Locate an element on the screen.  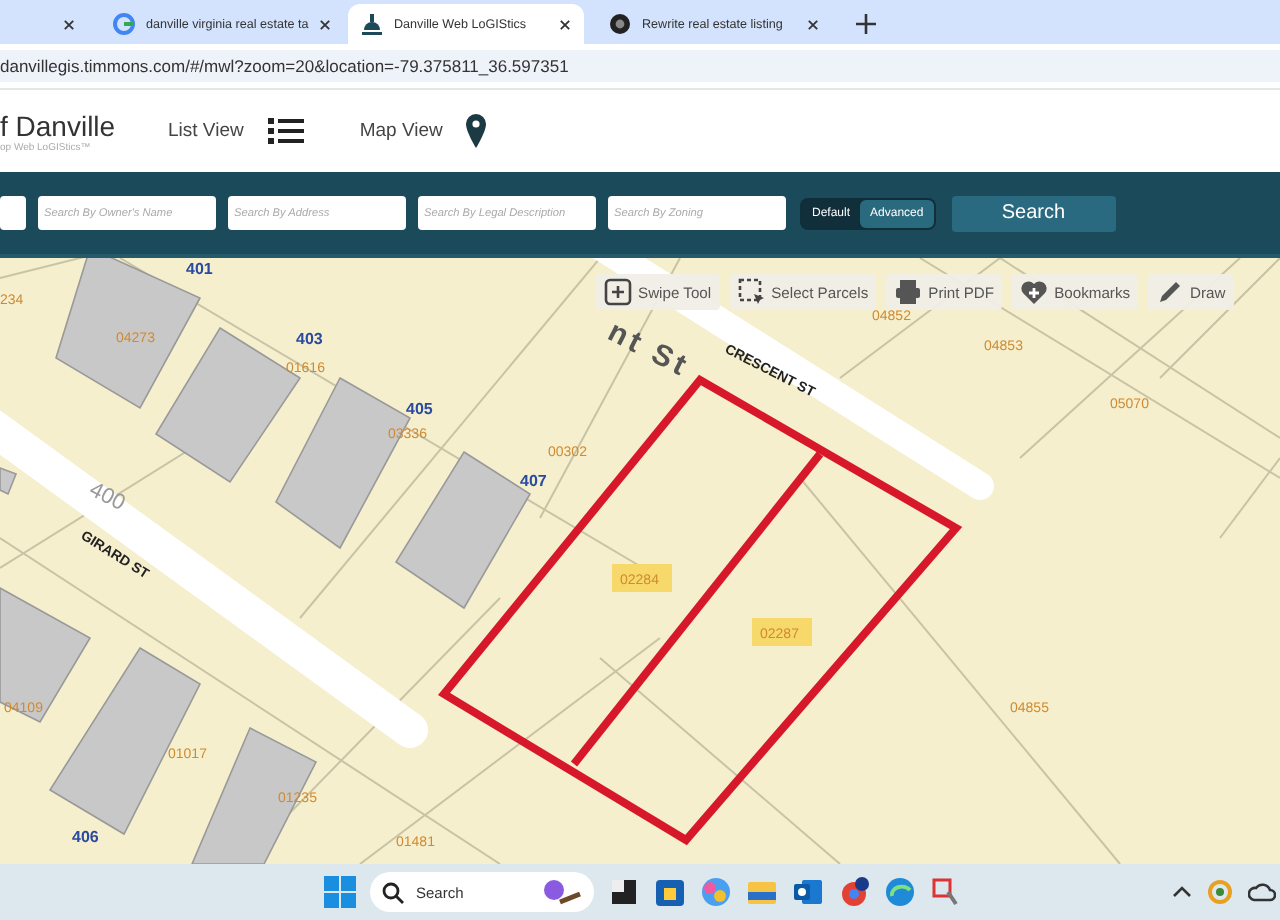
house-number: 401 is located at coordinates (199, 269).